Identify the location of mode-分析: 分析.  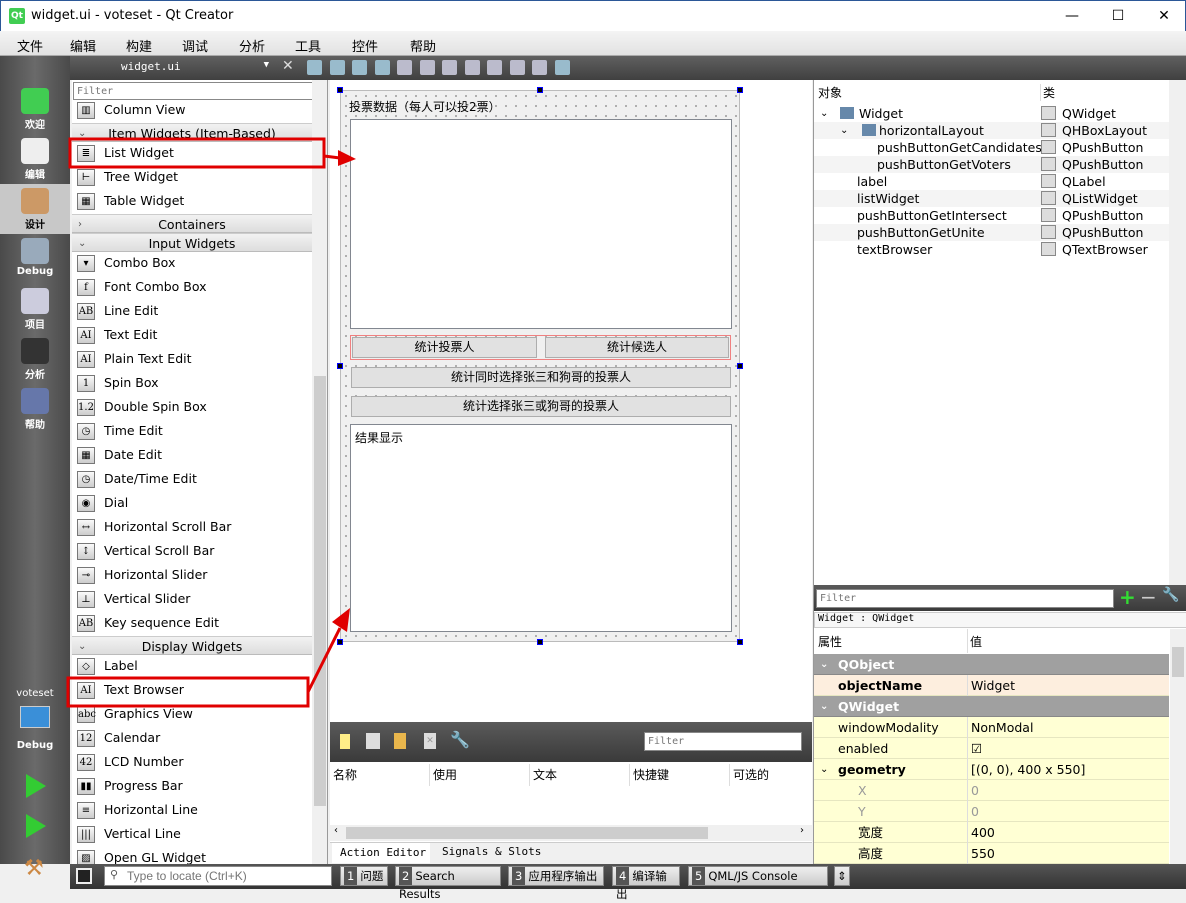
(35, 359).